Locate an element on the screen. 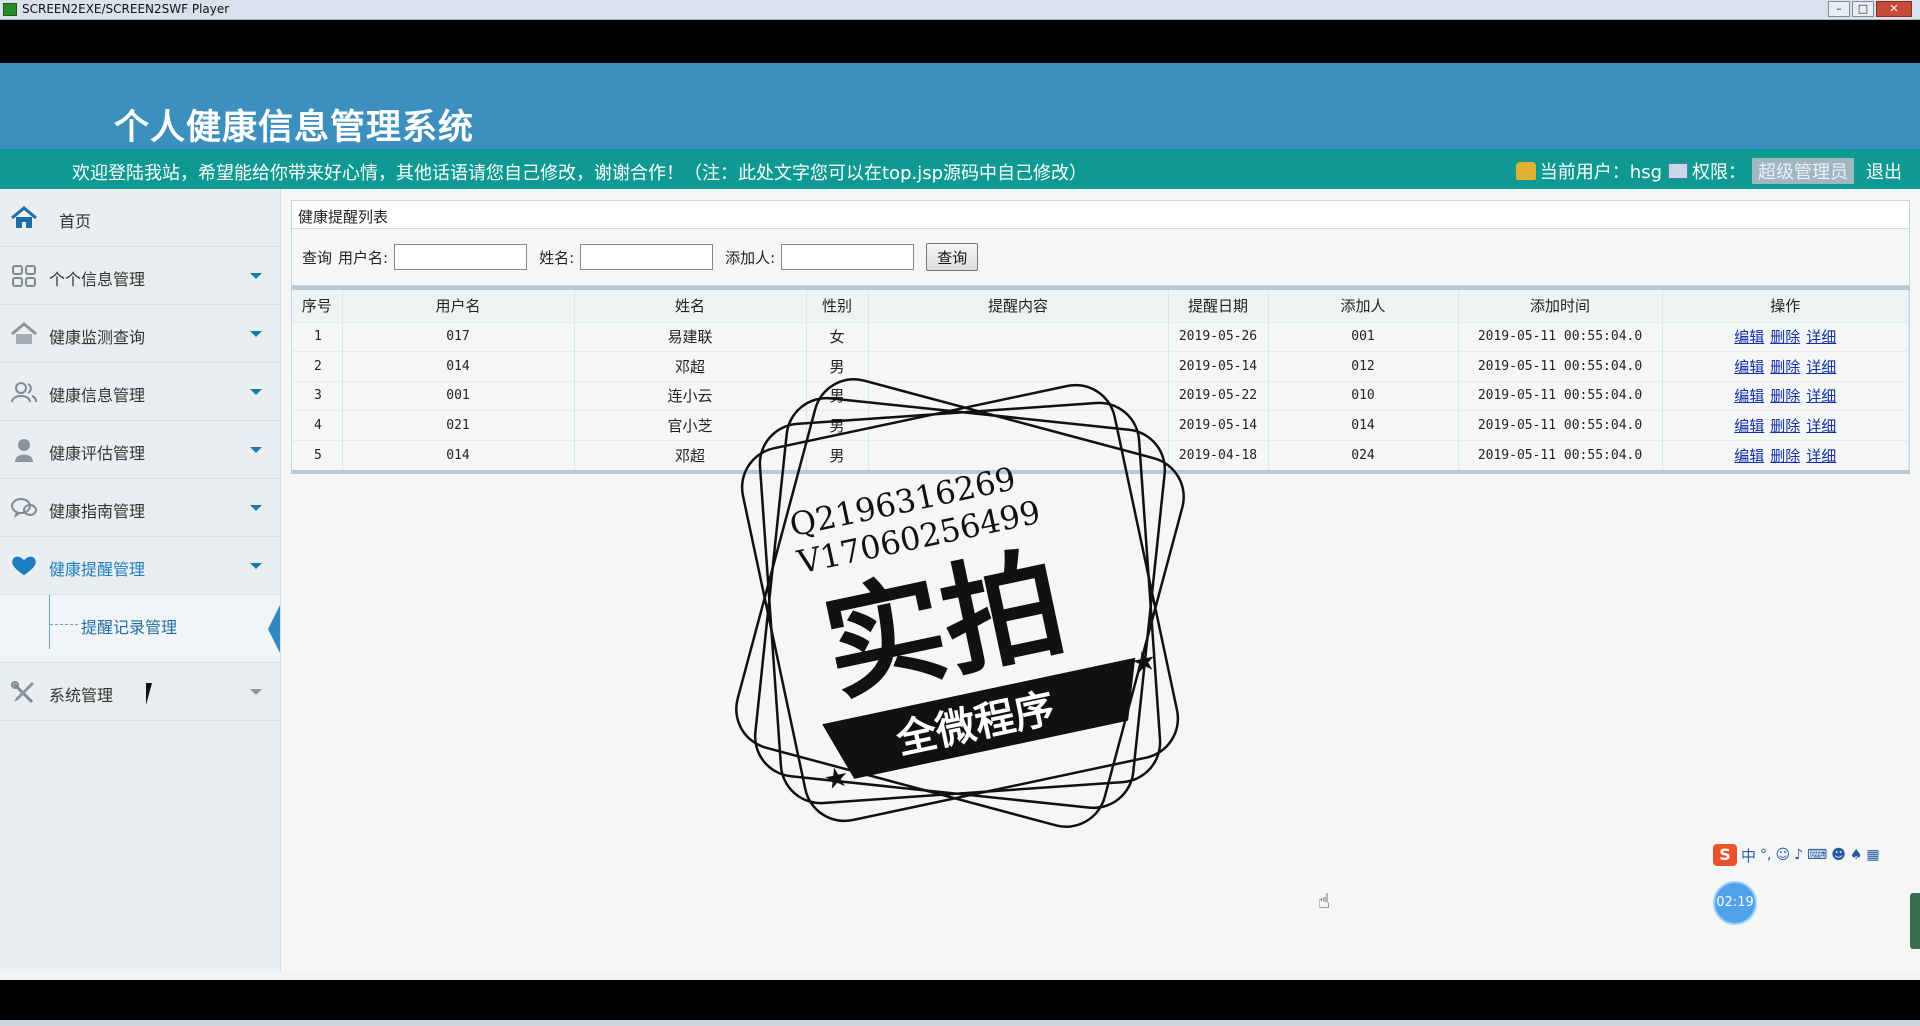 The height and width of the screenshot is (1026, 1920). cell-date: 2019-05-14 is located at coordinates (1218, 366).